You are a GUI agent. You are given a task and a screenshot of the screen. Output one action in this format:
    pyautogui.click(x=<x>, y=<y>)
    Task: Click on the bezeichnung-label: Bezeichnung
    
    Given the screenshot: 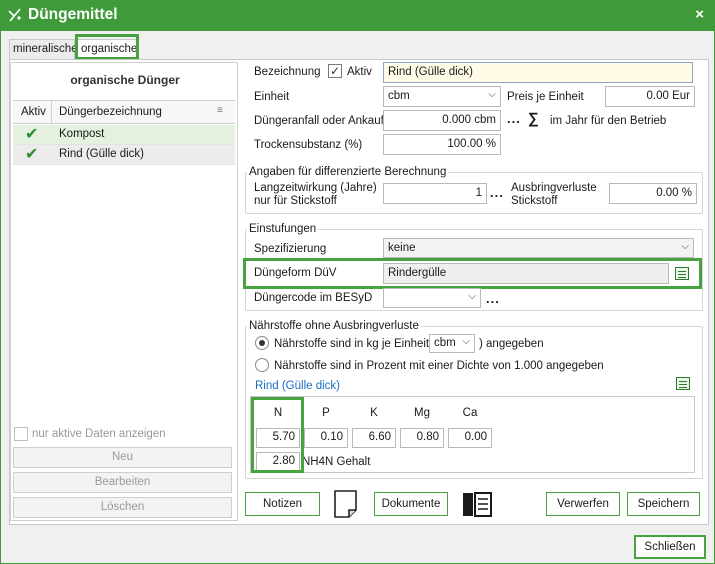 What is the action you would take?
    pyautogui.click(x=287, y=72)
    